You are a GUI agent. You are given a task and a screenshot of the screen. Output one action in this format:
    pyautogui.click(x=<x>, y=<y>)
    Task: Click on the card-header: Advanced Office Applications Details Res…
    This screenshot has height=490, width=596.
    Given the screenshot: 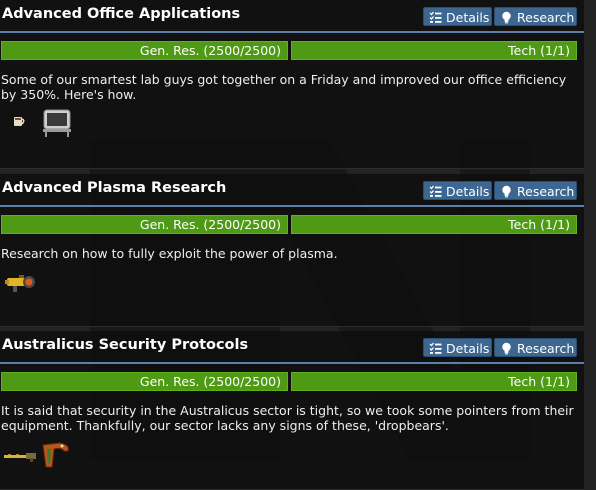 What is the action you would take?
    pyautogui.click(x=292, y=16)
    